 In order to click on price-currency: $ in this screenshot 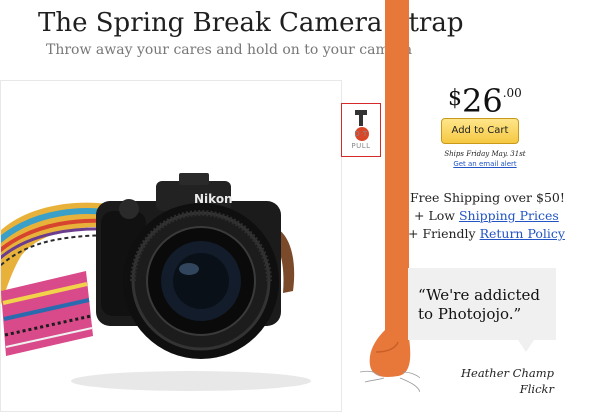, I will do `click(455, 98)`.